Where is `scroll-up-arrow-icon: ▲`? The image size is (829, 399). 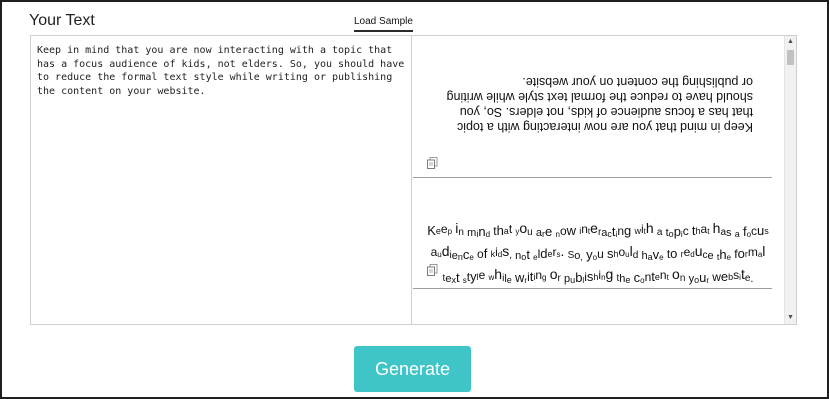
scroll-up-arrow-icon: ▲ is located at coordinates (790, 42).